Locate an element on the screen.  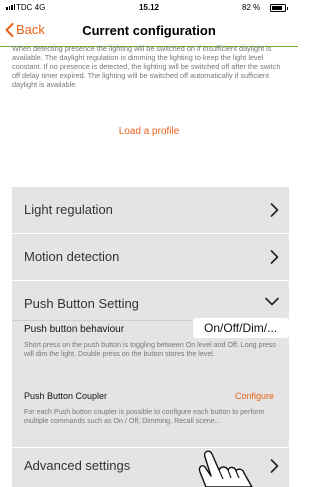
push-button-behaviour-label: Push button behaviour is located at coordinates (74, 329).